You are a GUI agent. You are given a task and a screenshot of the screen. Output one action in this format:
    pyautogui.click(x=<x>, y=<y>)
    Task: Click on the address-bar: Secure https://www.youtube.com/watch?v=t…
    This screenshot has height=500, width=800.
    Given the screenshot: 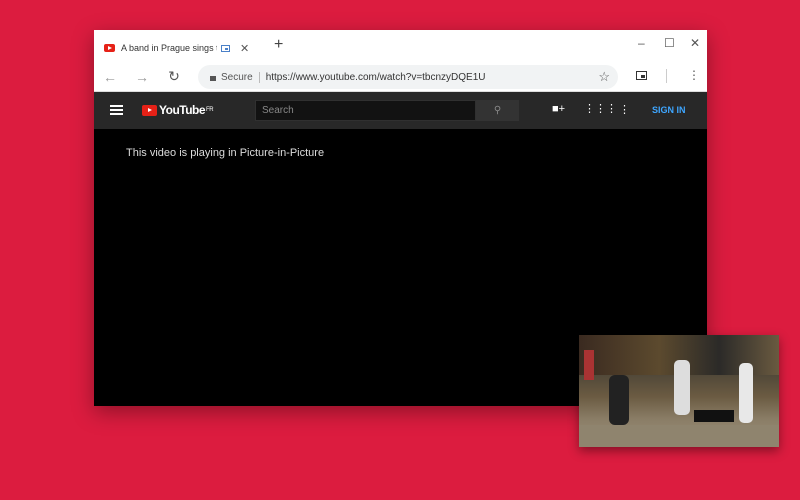 What is the action you would take?
    pyautogui.click(x=408, y=77)
    